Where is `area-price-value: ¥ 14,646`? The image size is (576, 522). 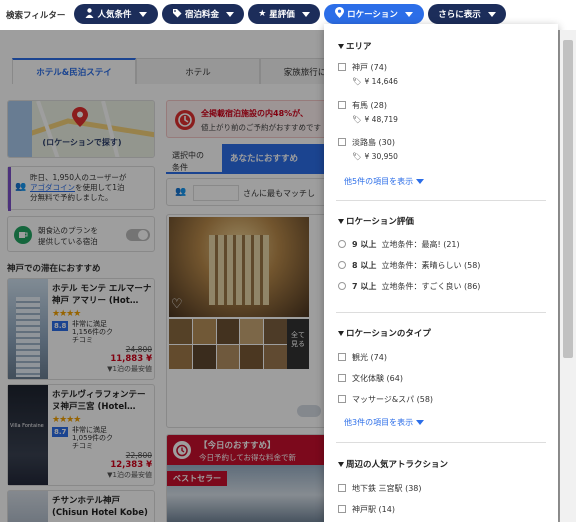
area-price-value: ¥ 14,646 is located at coordinates (381, 81).